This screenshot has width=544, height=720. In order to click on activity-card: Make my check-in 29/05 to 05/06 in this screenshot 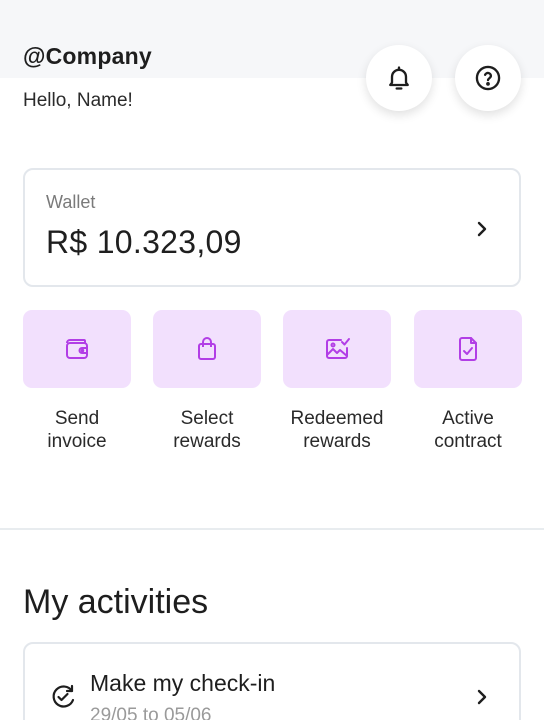, I will do `click(272, 681)`.